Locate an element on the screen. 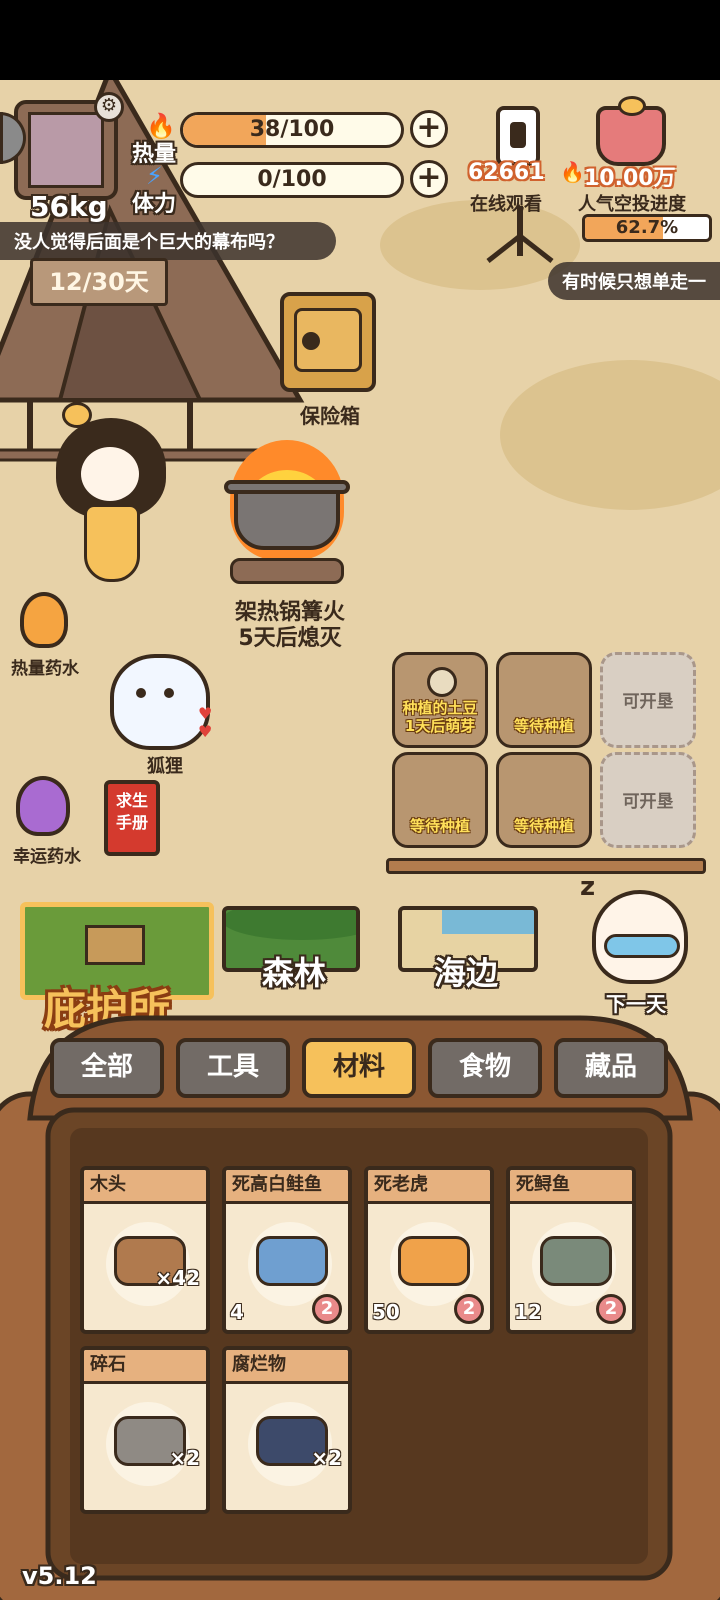  stamina-label: 体力 is located at coordinates (154, 204).